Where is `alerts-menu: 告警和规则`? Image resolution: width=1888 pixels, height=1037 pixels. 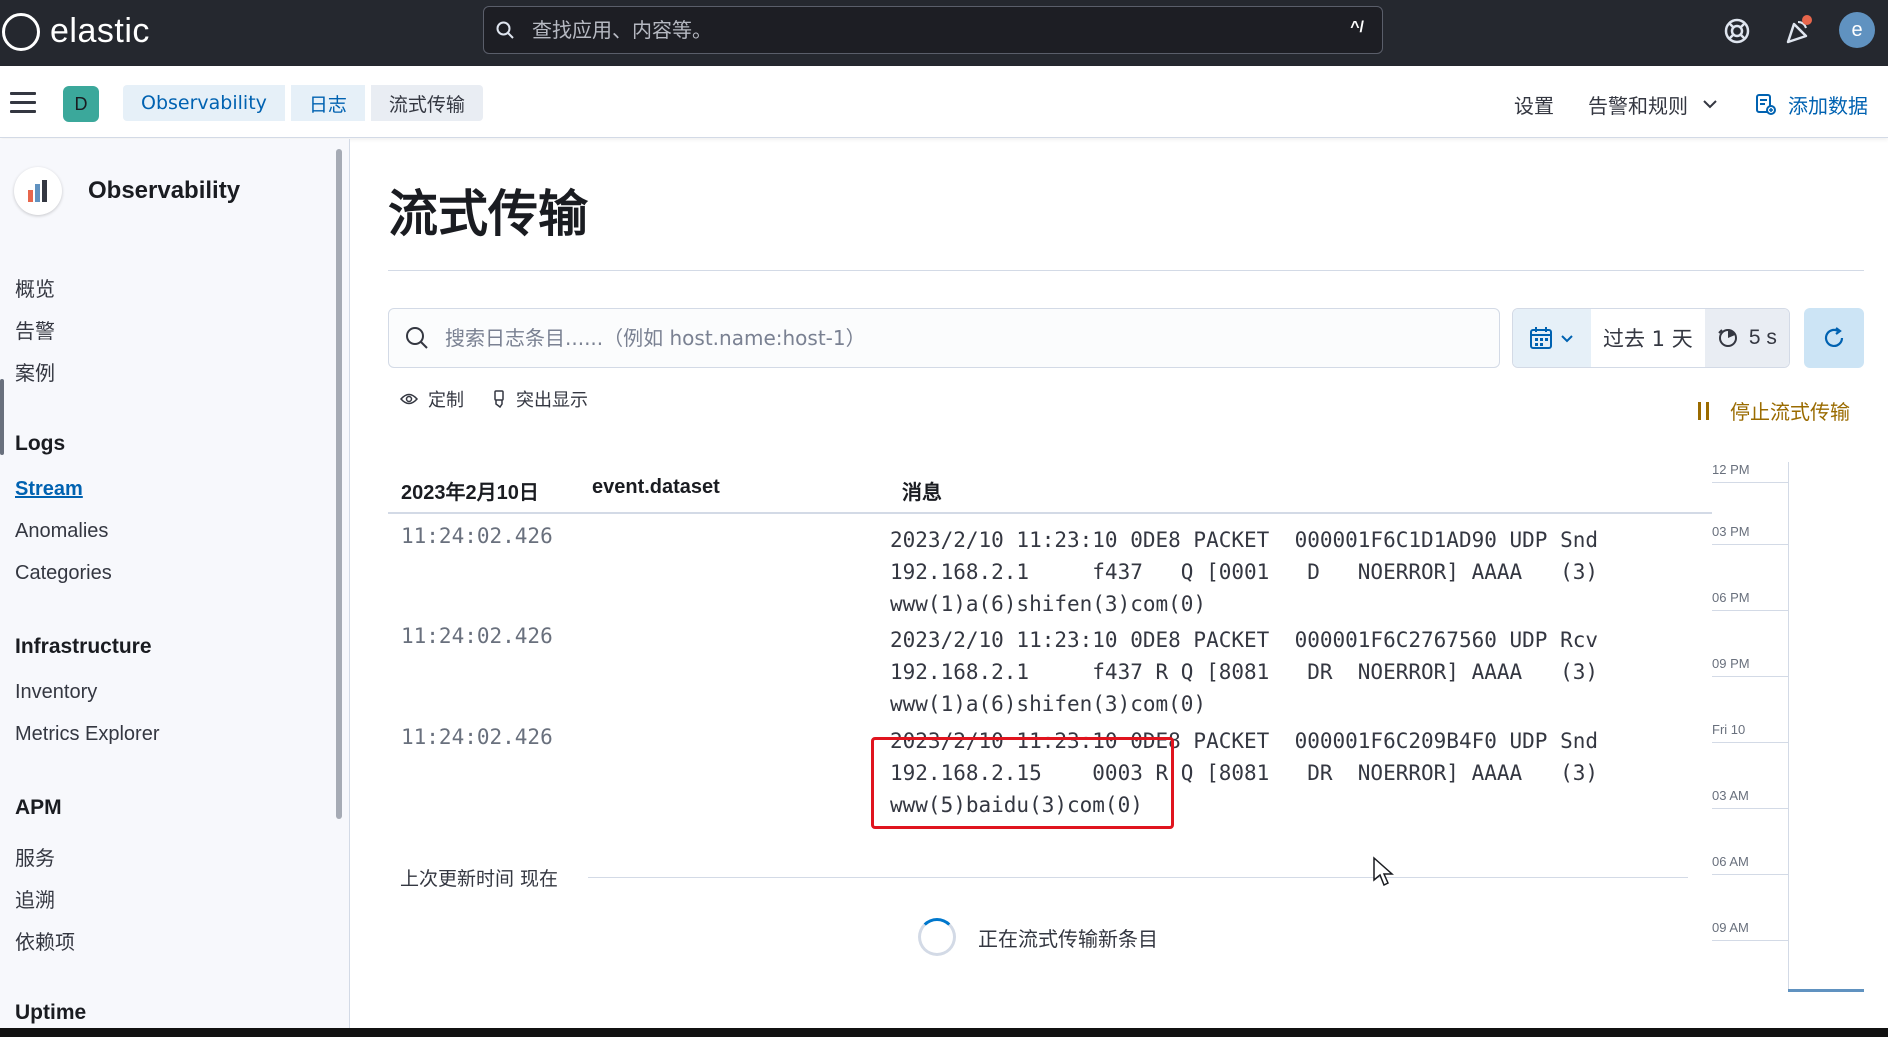 alerts-menu: 告警和规则 is located at coordinates (1654, 104).